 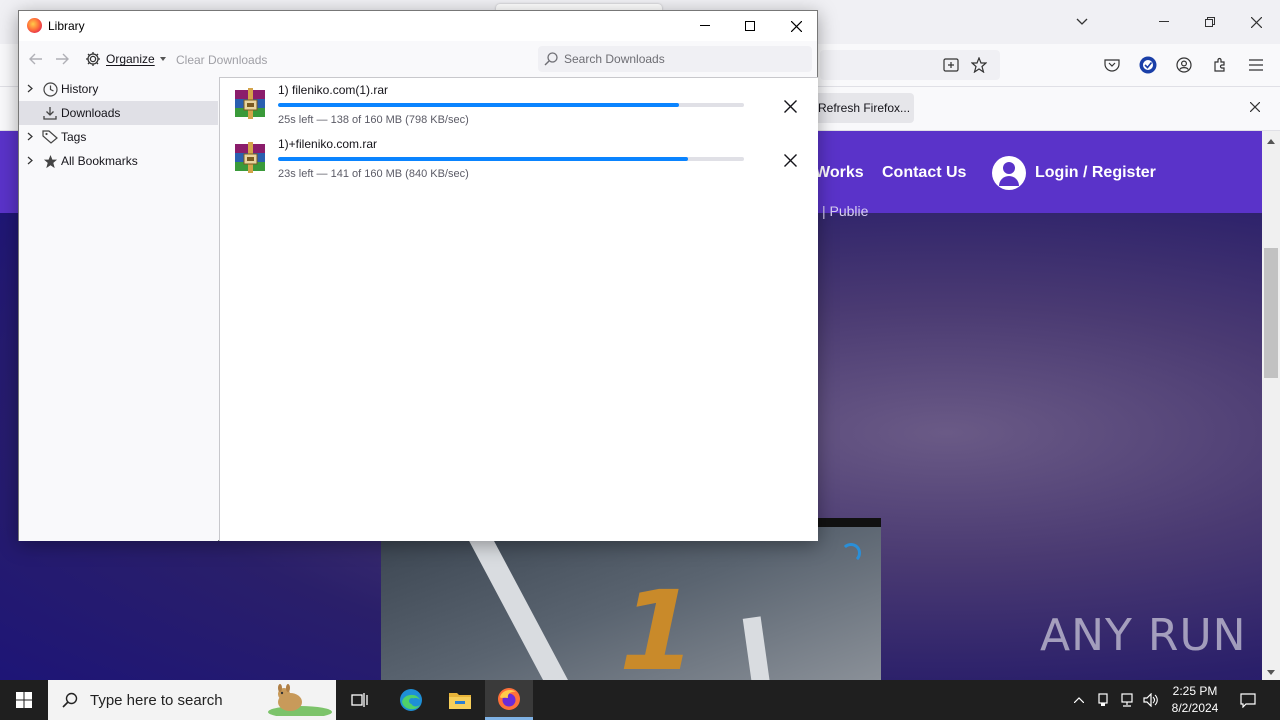 I want to click on library-title: Library, so click(x=66, y=26).